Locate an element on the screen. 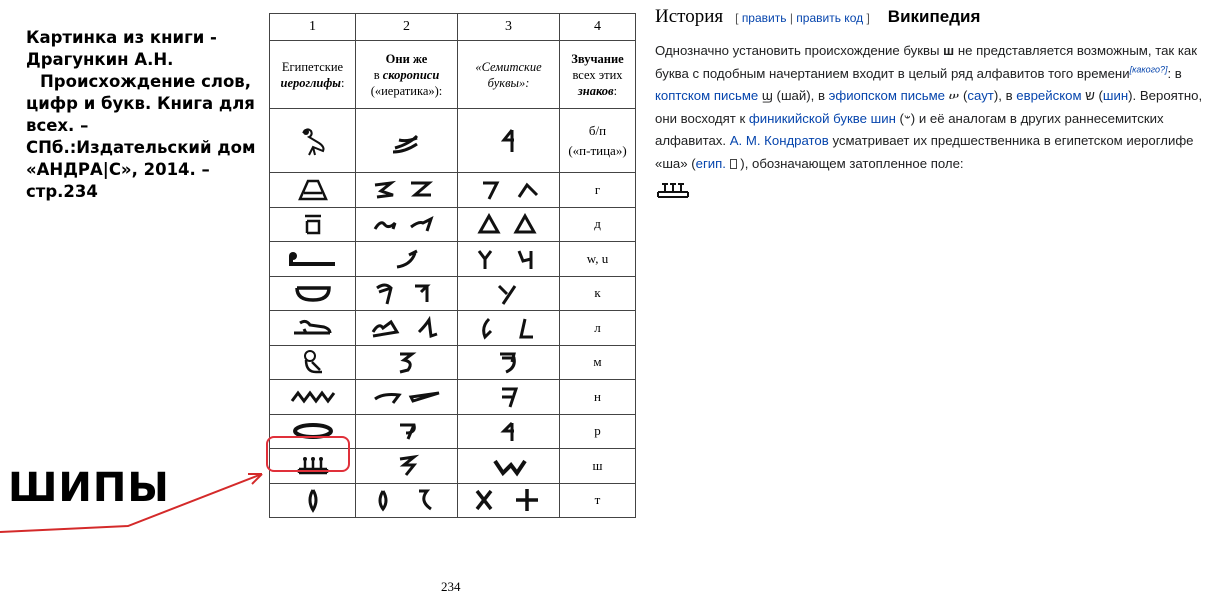 This screenshot has width=1219, height=603. kondratov-link: А. М. Кондратов is located at coordinates (779, 140).